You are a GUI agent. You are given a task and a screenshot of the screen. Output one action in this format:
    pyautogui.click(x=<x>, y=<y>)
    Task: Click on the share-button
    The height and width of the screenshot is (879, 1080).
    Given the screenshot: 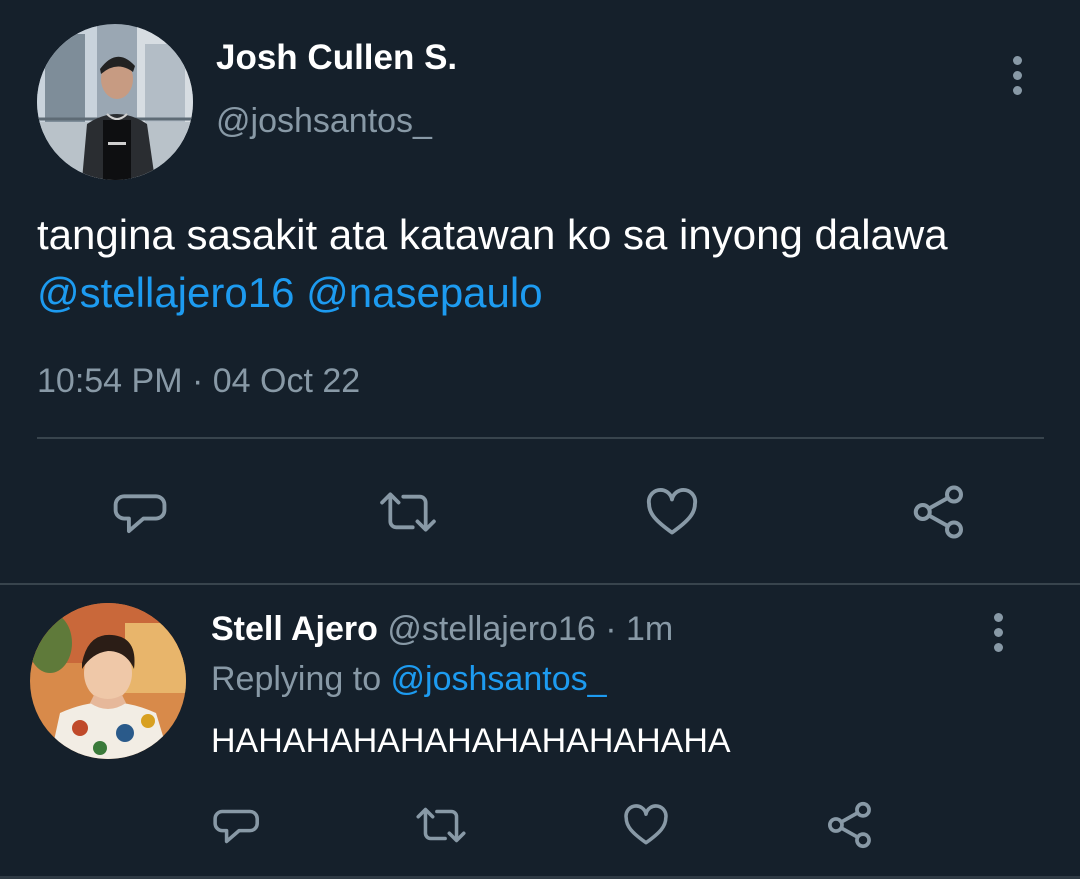 What is the action you would take?
    pyautogui.click(x=939, y=514)
    